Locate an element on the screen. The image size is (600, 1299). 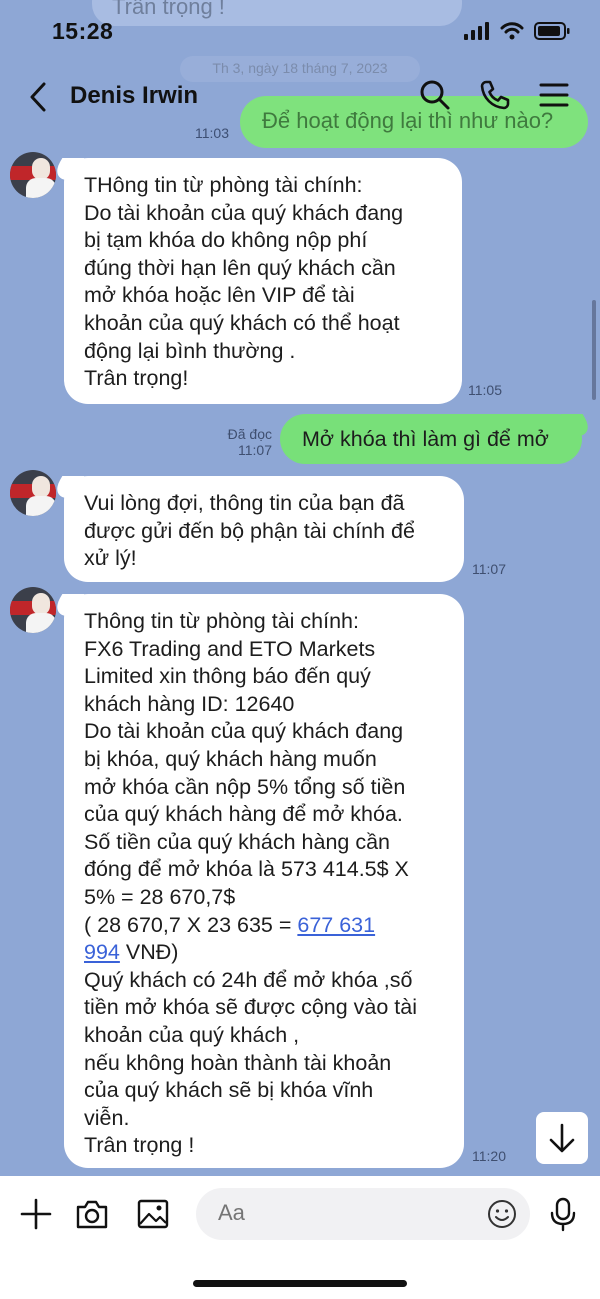
phone-number-link: 677 631 is located at coordinates (336, 925).